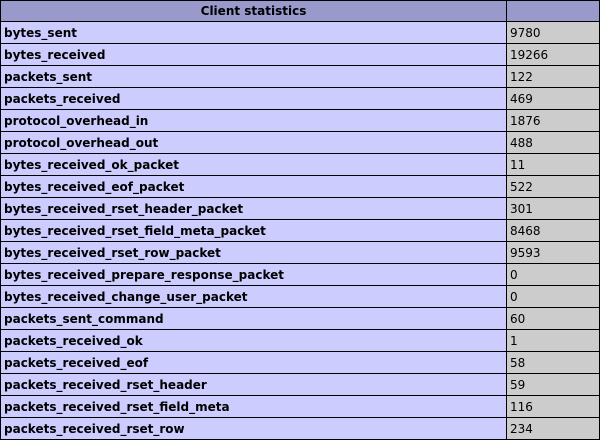 The height and width of the screenshot is (441, 600). What do you see at coordinates (553, 186) in the screenshot?
I see `stat-value: 522` at bounding box center [553, 186].